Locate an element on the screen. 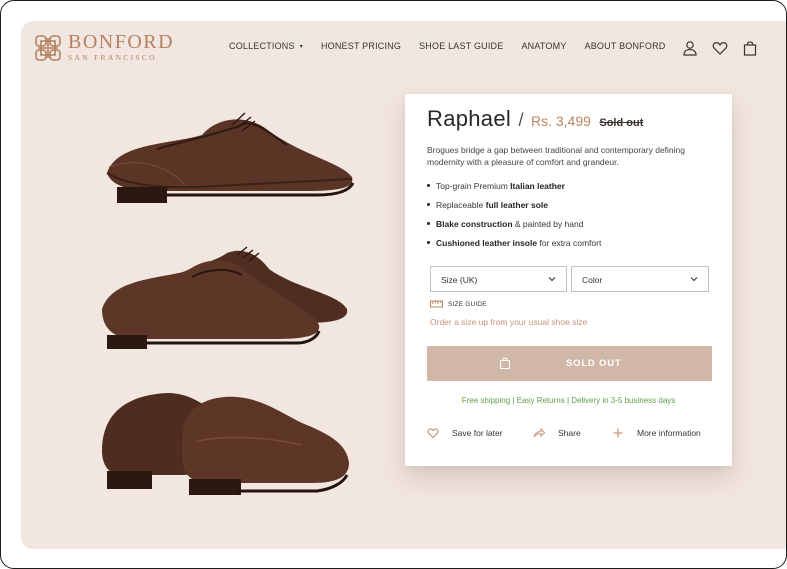 This screenshot has width=787, height=569. feature-item: Top-grain Premium Italian leather is located at coordinates (514, 186).